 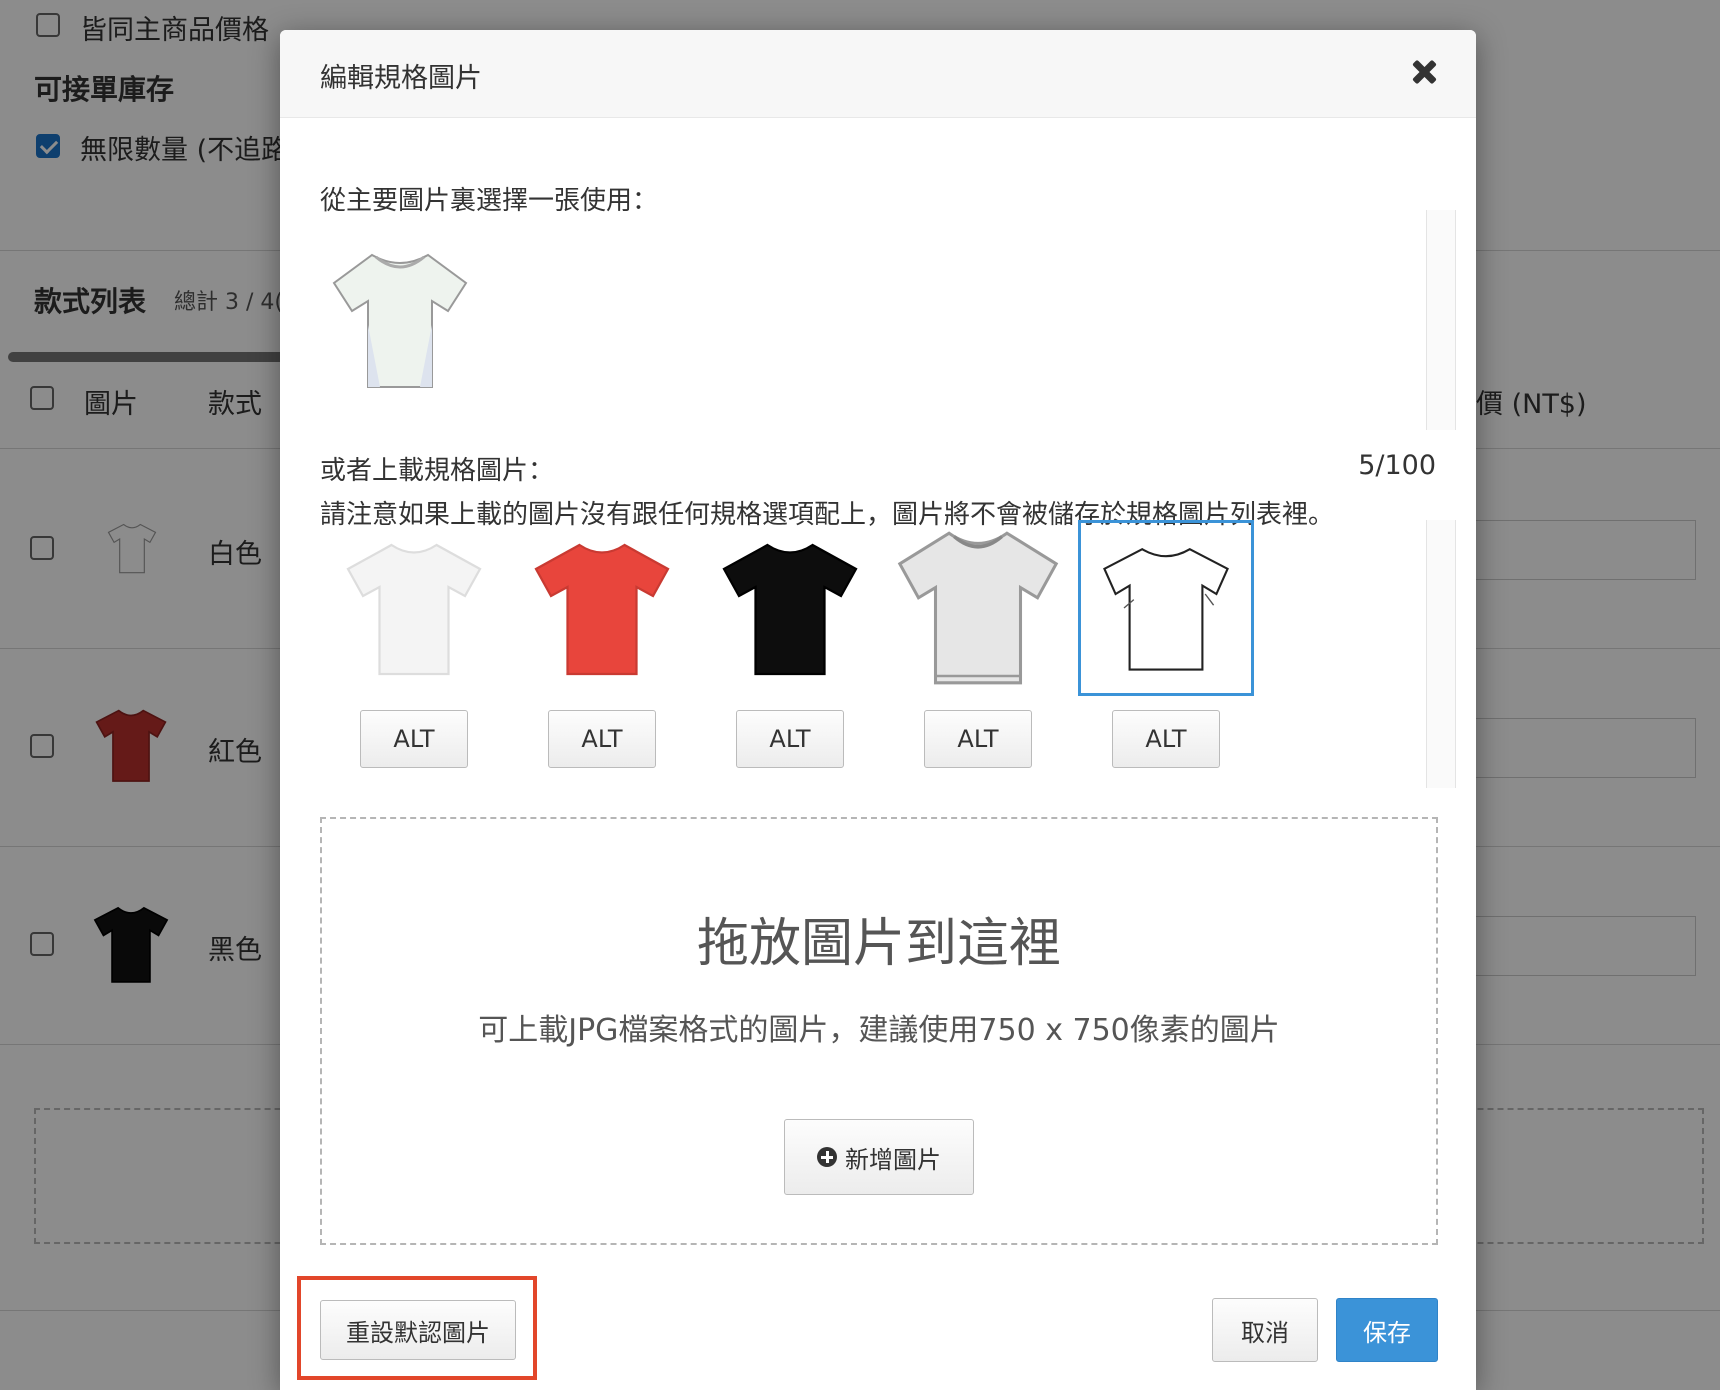 I want to click on modal-header: 編輯規格圖片, so click(x=878, y=74).